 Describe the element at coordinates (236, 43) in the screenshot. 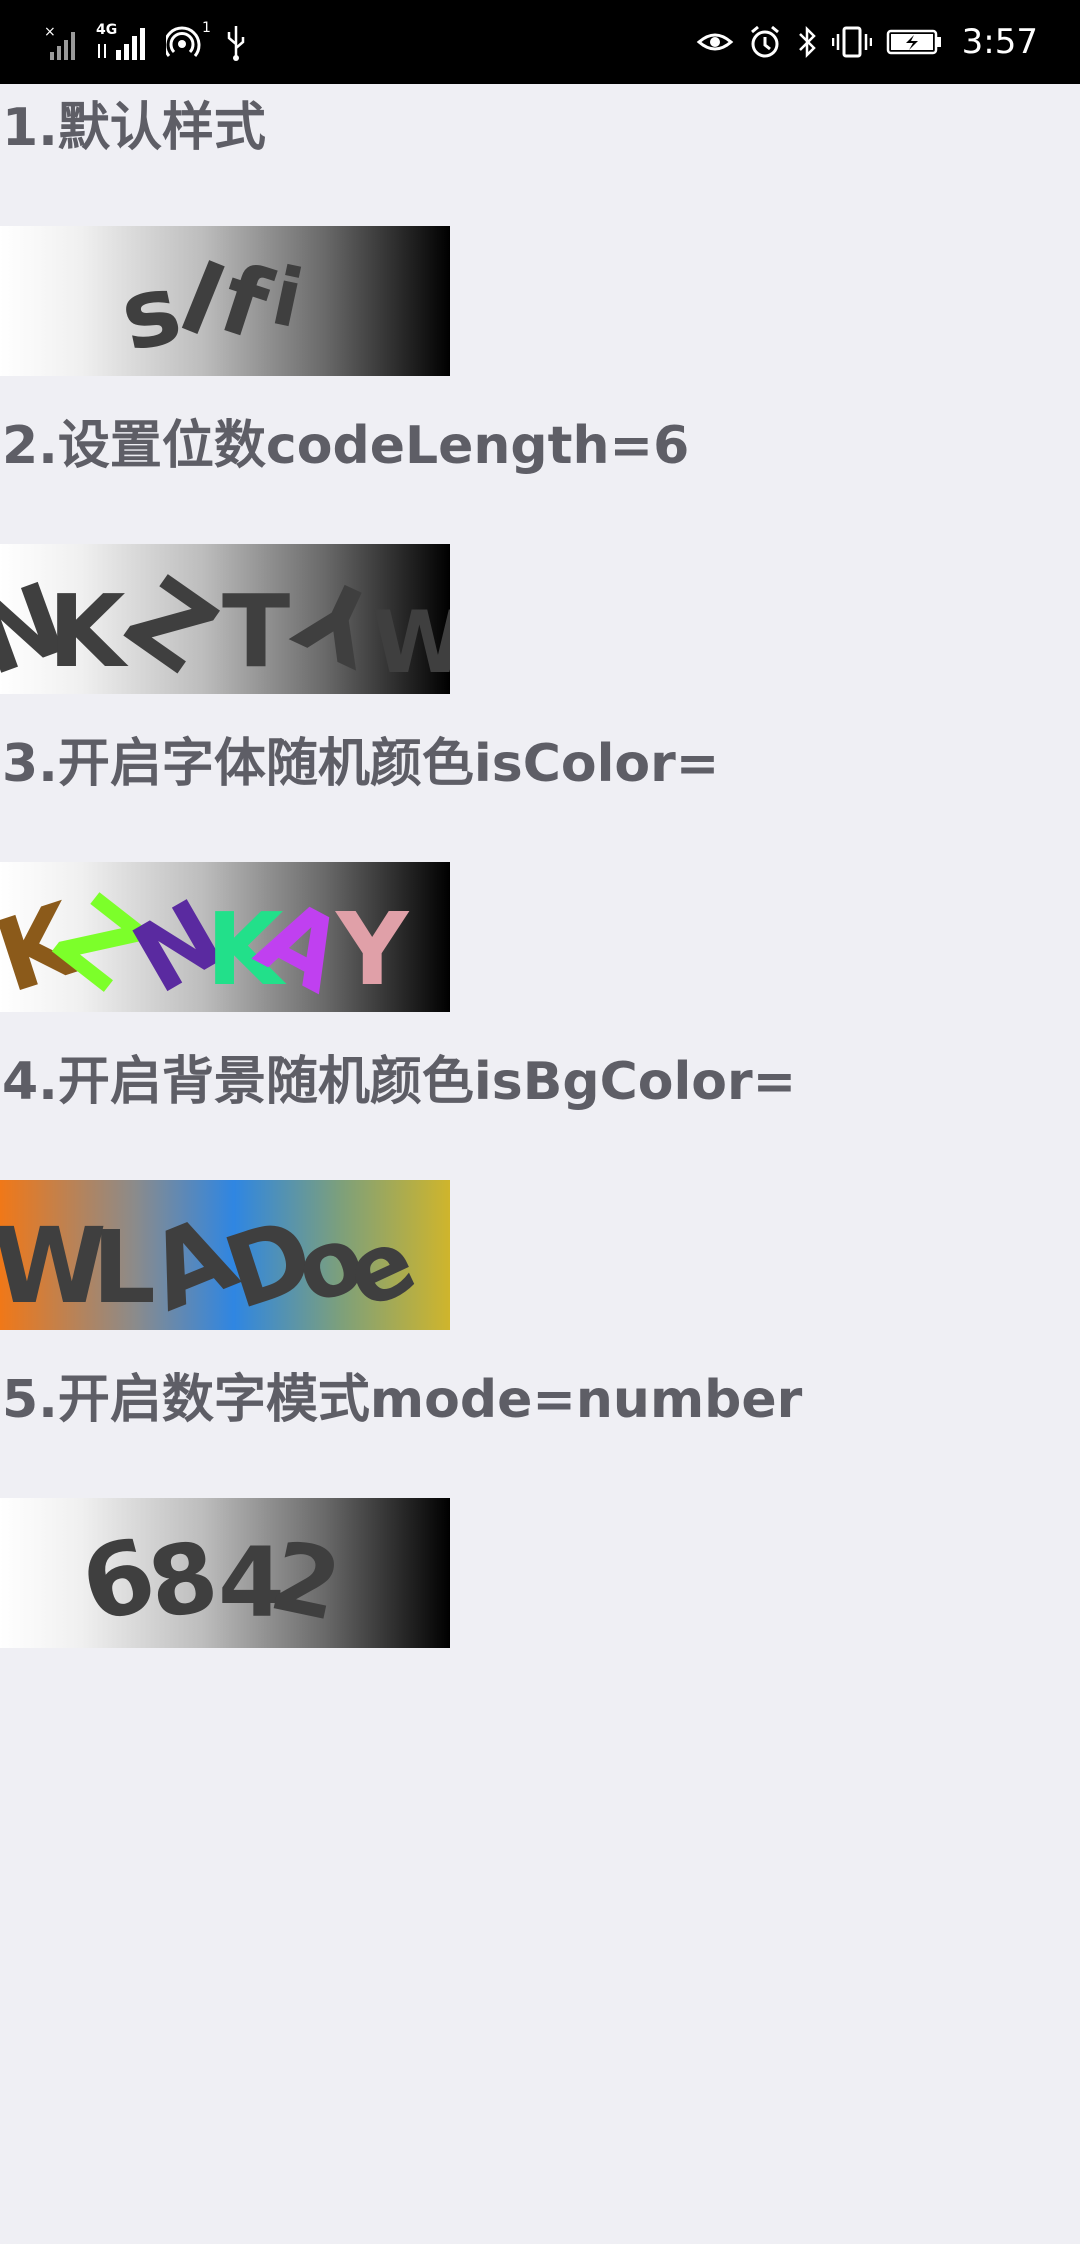

I see `usb-icon` at that location.